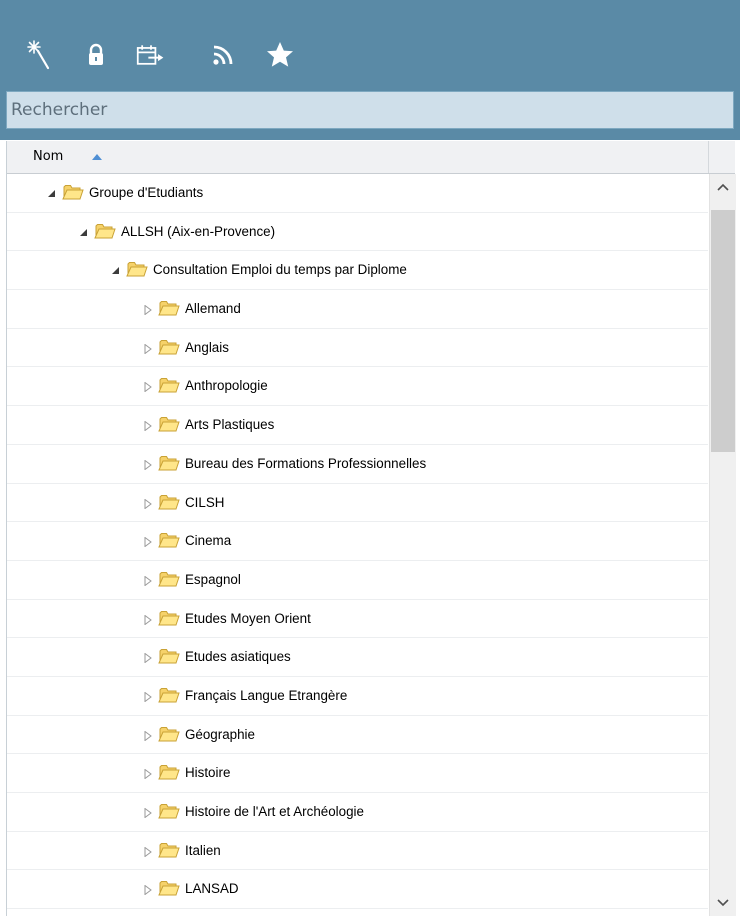 The image size is (740, 916). I want to click on scrollbar-thumb, so click(723, 331).